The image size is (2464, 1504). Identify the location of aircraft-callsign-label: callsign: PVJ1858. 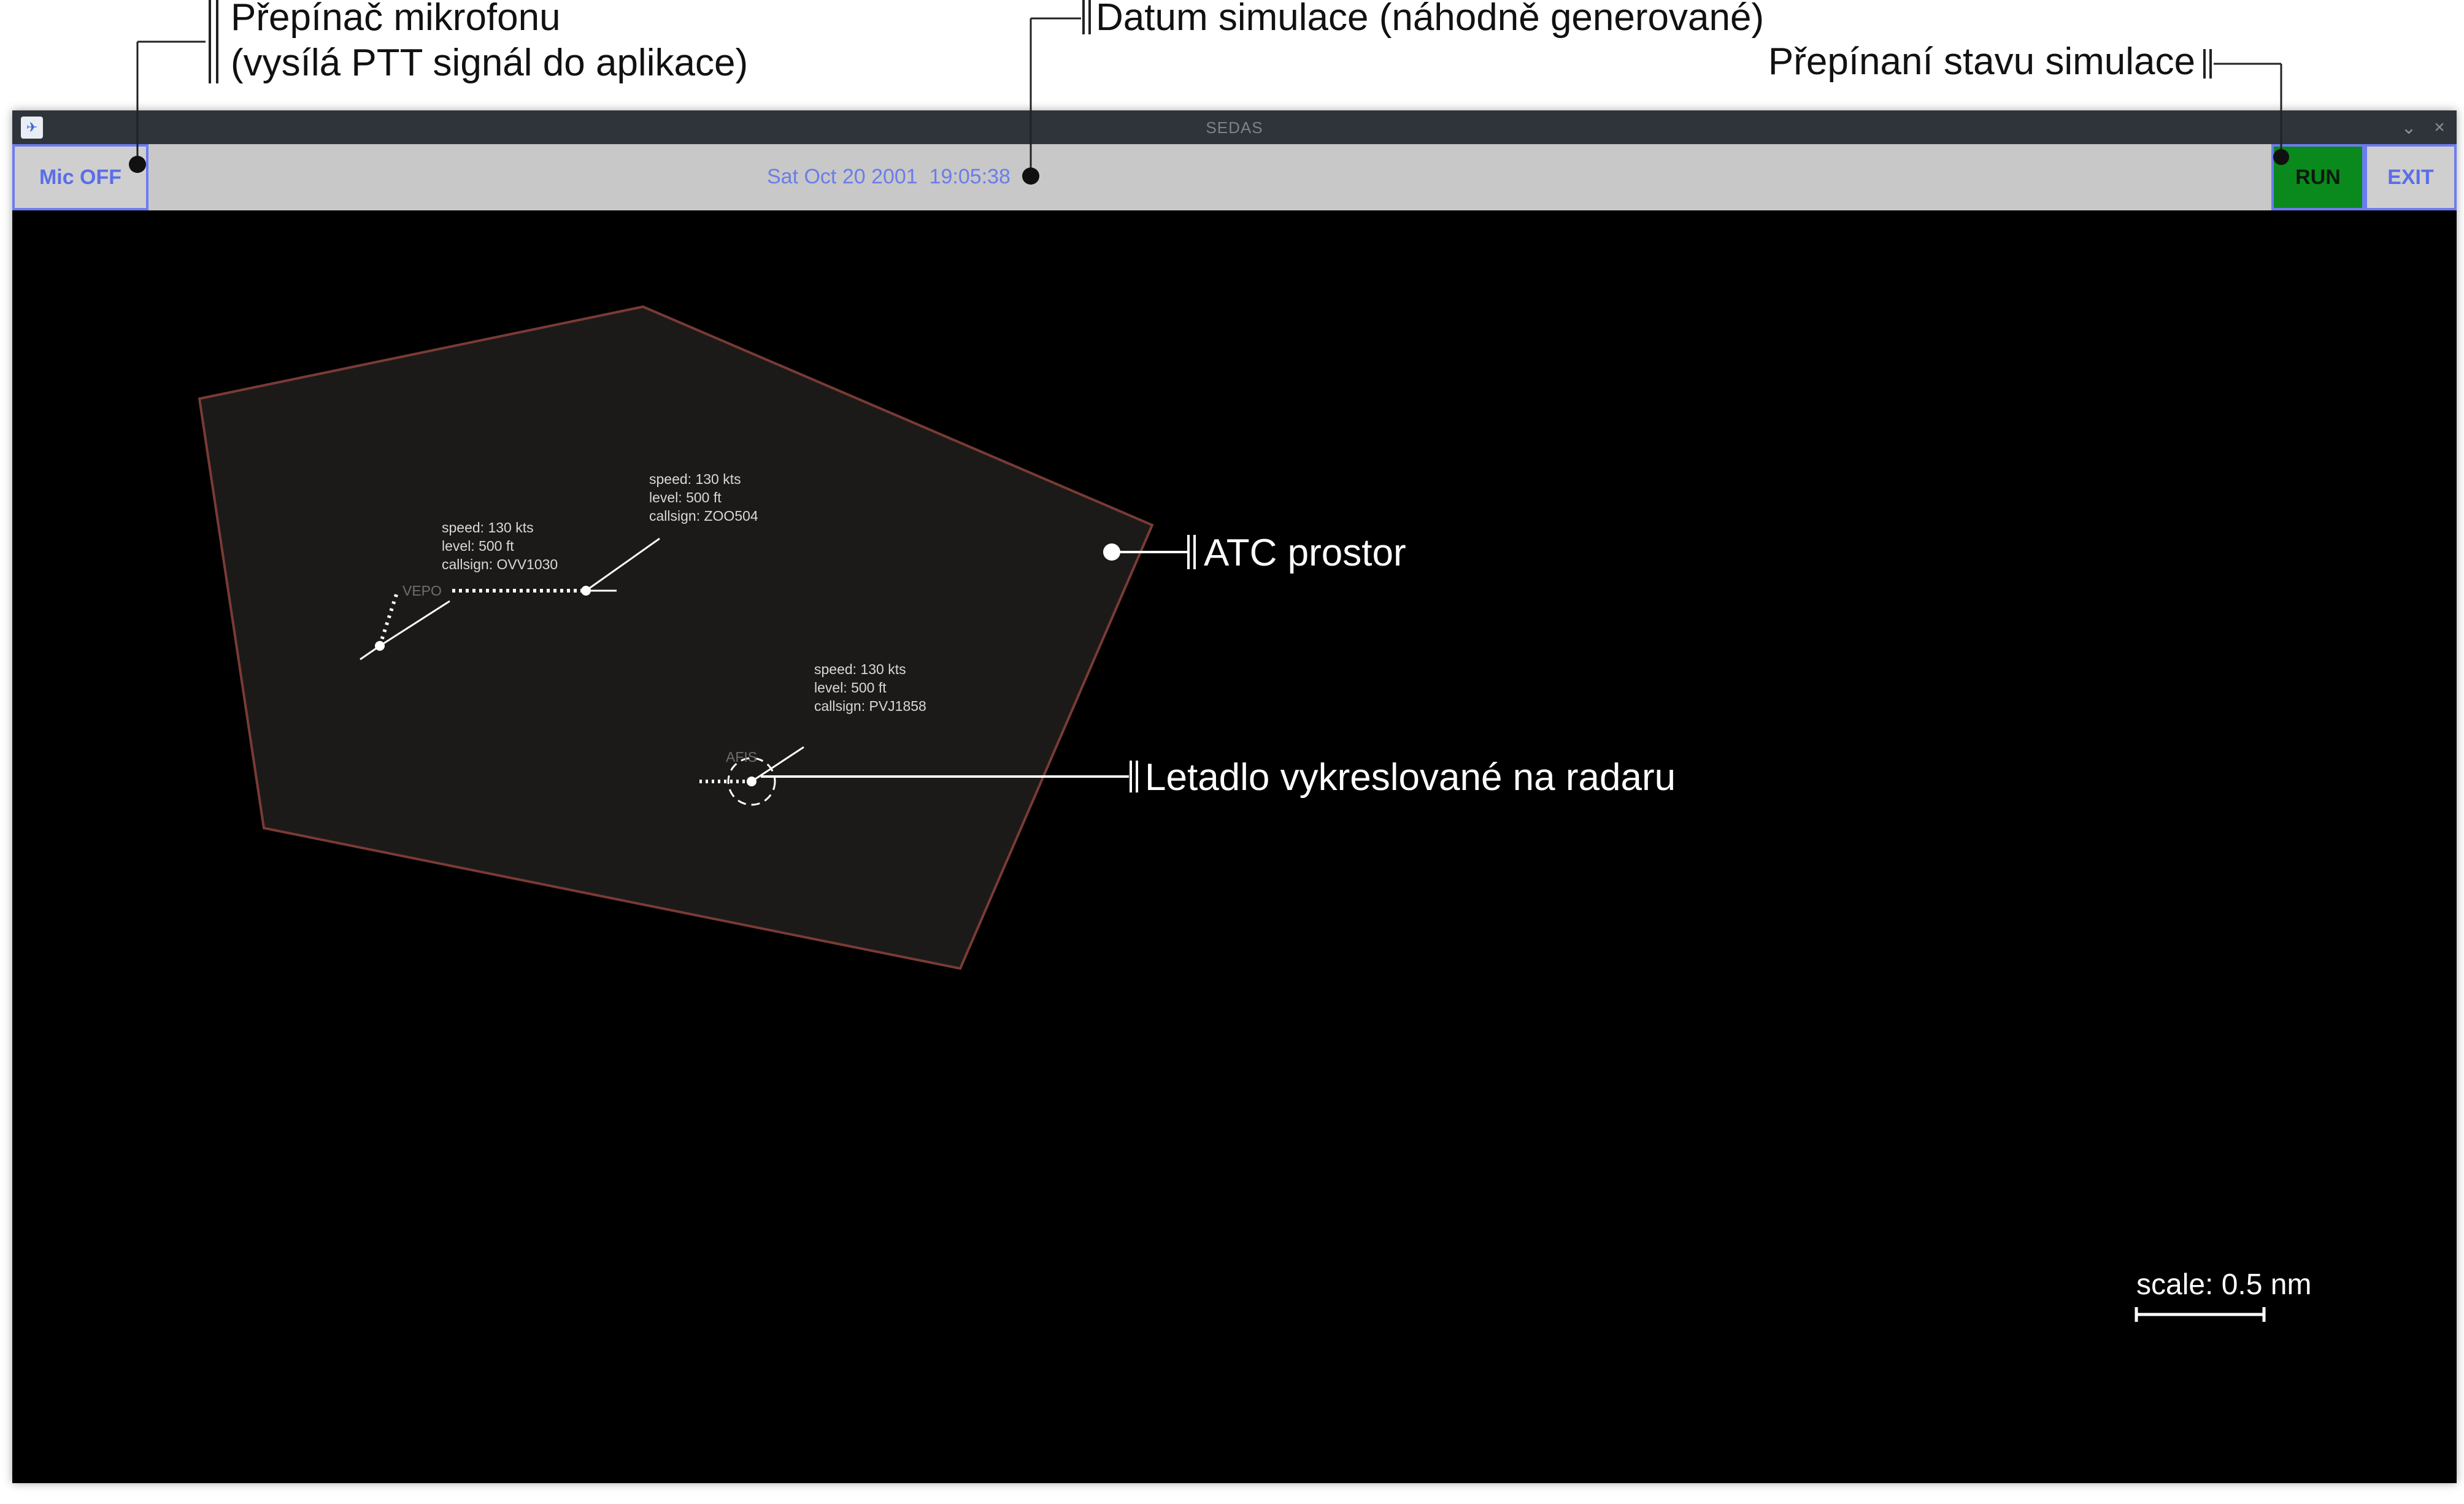
(870, 706).